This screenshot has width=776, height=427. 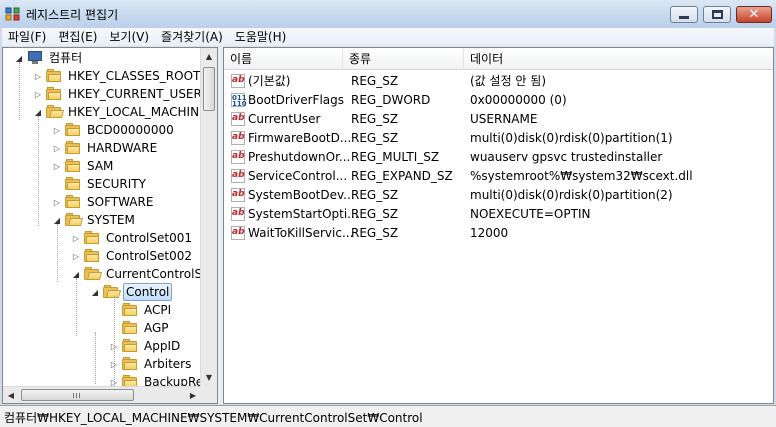 What do you see at coordinates (141, 310) in the screenshot?
I see `tree-node: ACPI` at bounding box center [141, 310].